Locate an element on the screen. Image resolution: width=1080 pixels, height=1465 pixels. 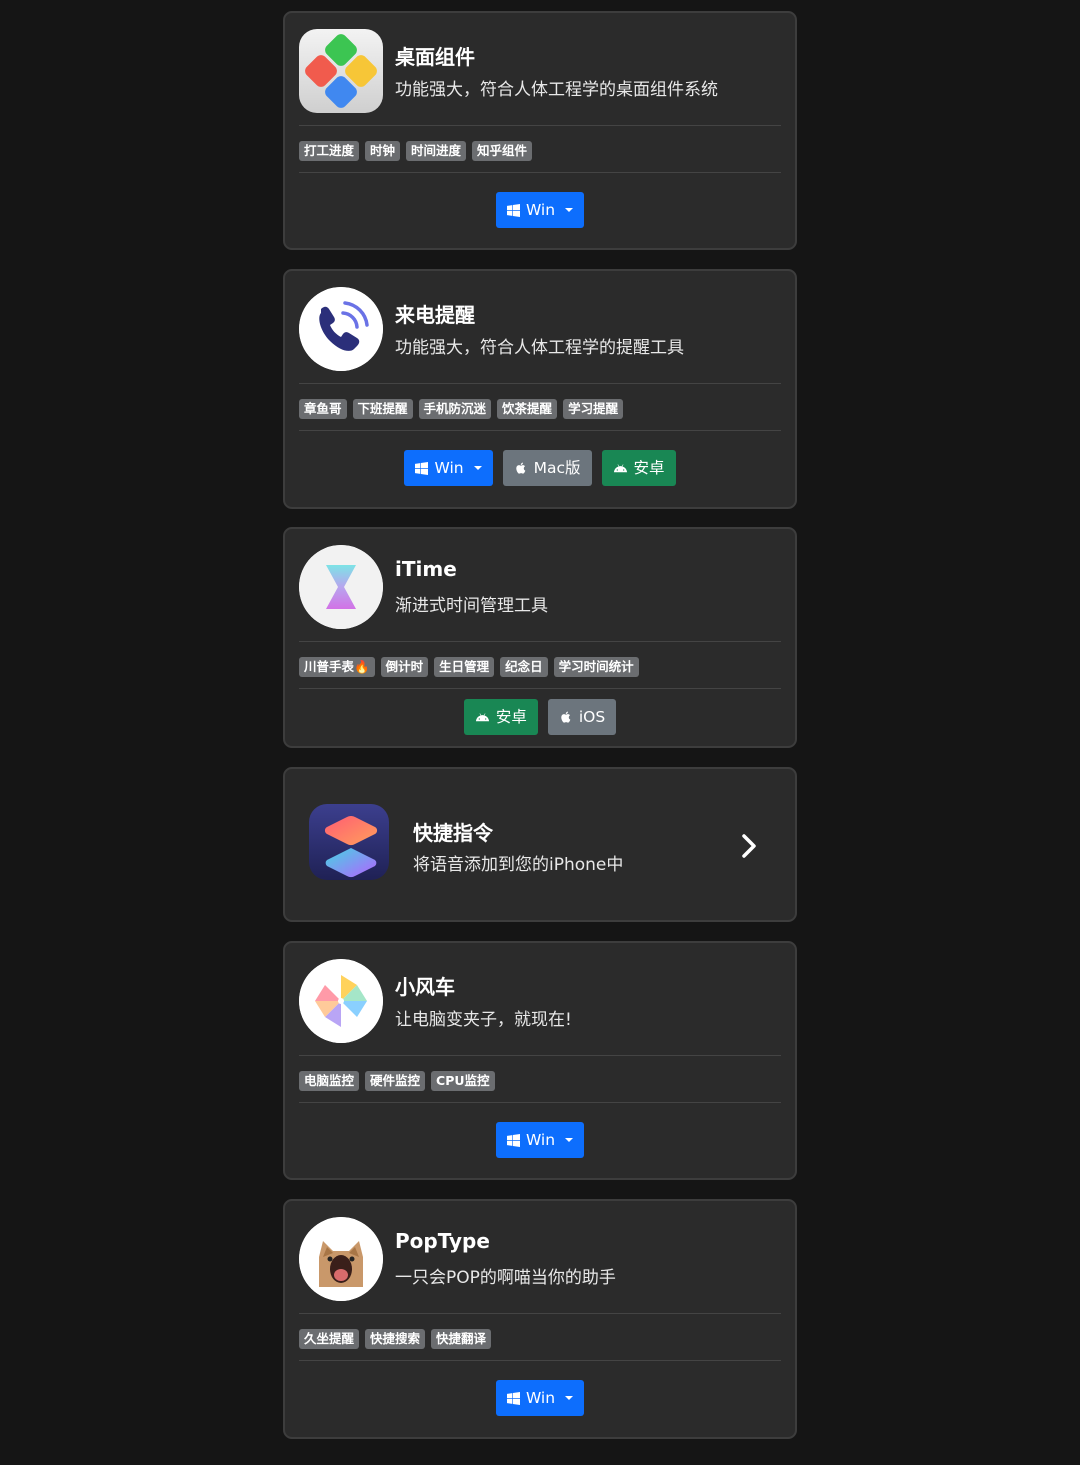
tag: 饮茶提醒 is located at coordinates (527, 409).